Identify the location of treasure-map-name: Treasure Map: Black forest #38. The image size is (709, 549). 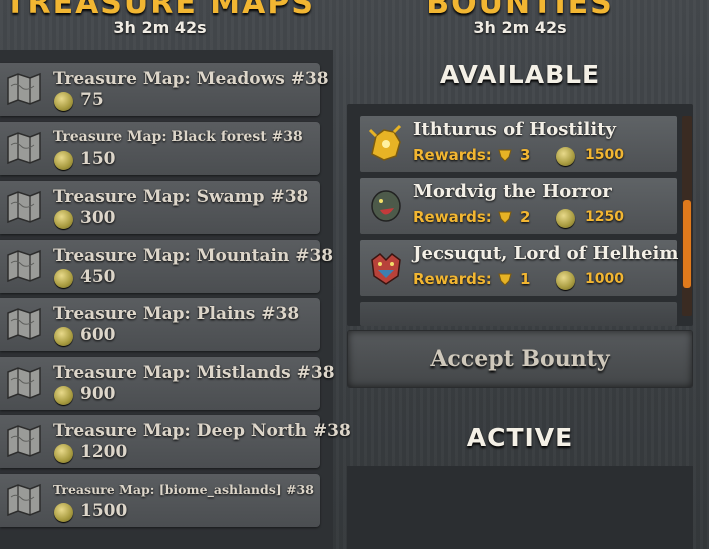
(178, 137).